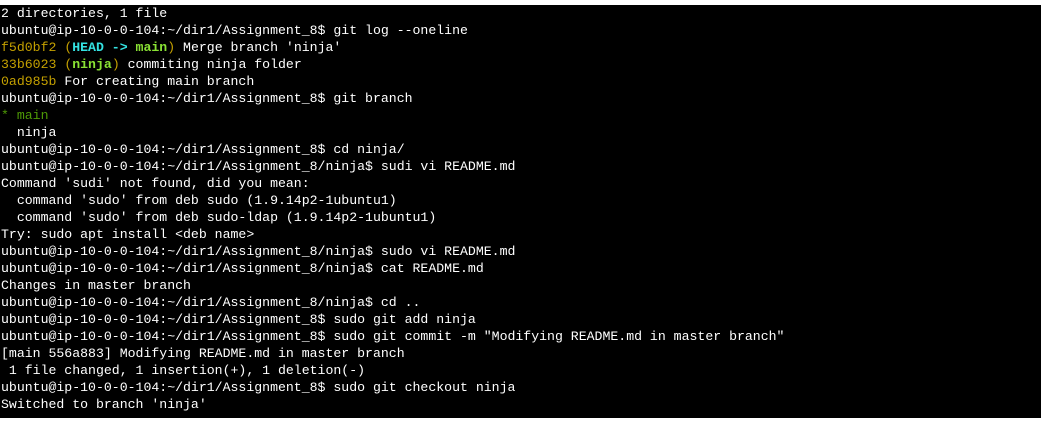 This screenshot has width=1041, height=432. What do you see at coordinates (521, 132) in the screenshot?
I see `terminal-line: ninja` at bounding box center [521, 132].